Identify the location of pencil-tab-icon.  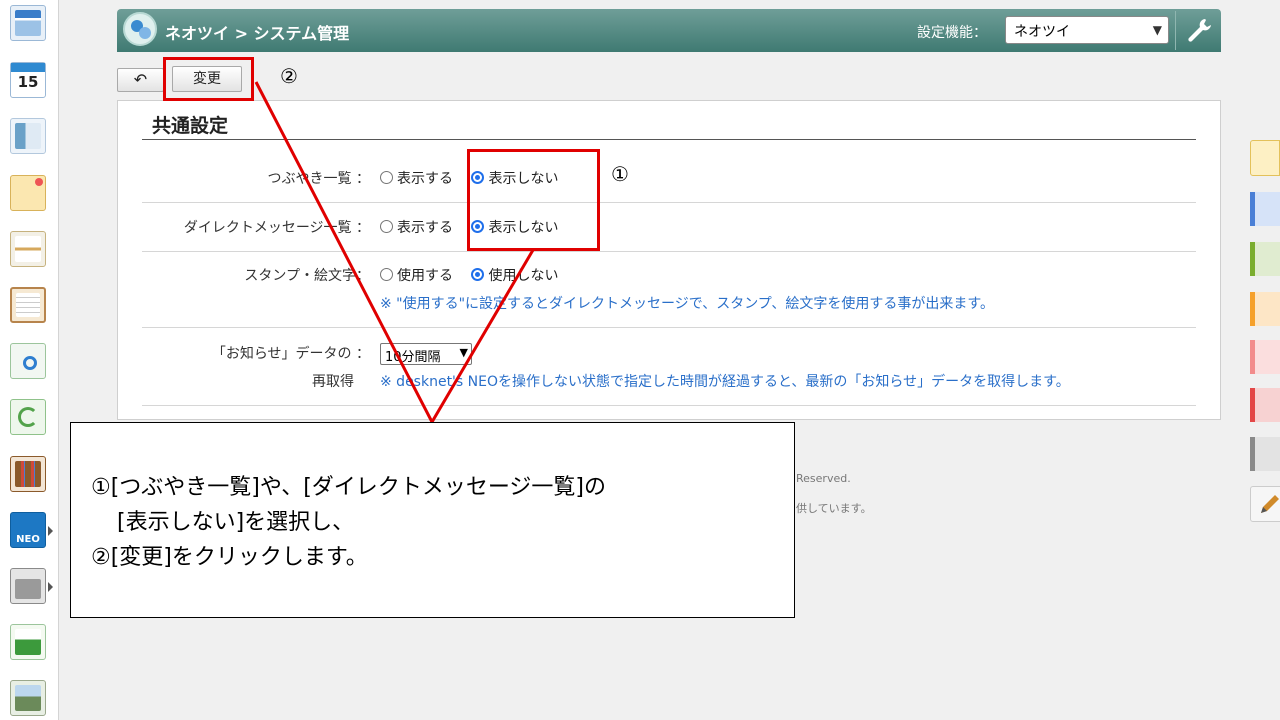
(1265, 504).